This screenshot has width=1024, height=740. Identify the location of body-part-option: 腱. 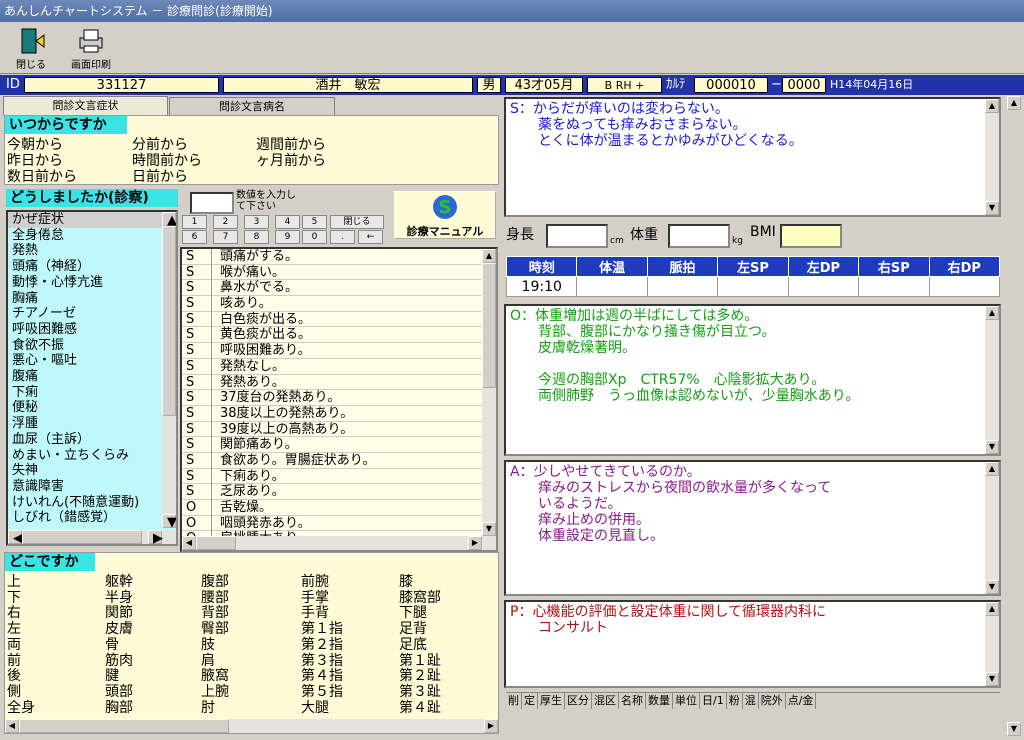
(112, 676).